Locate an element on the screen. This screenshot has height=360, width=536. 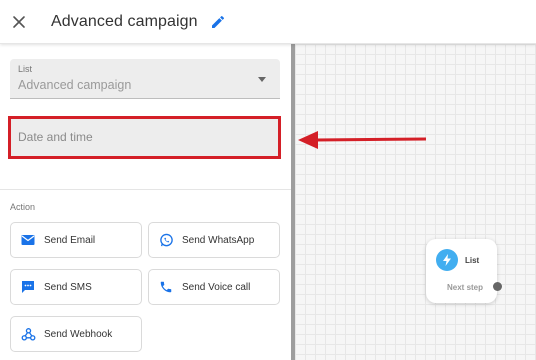
action-label: Send Webhook is located at coordinates (78, 334).